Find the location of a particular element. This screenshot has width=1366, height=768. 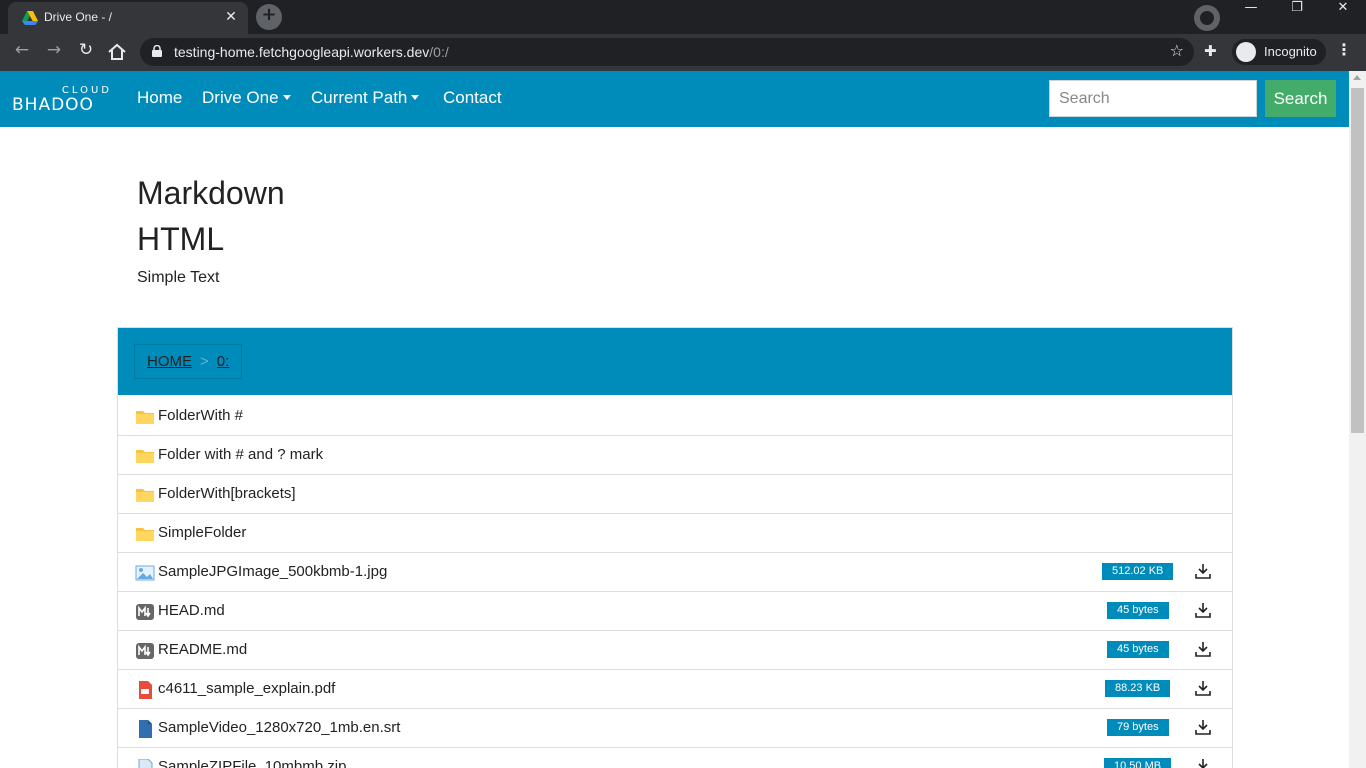

incognito-profile-button: Incognito is located at coordinates (1279, 52).